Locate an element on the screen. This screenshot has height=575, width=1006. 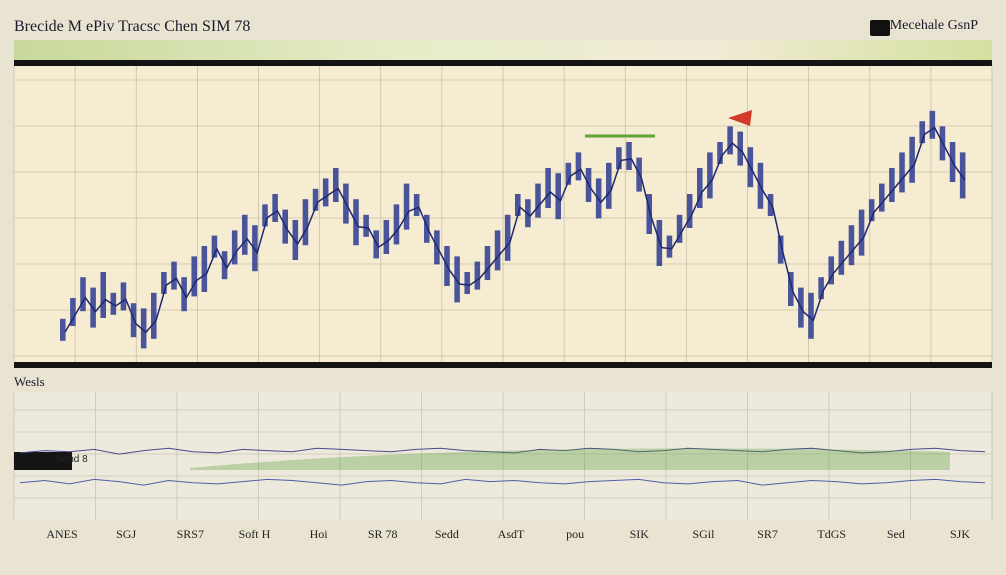
x-tick-label: pou is located at coordinates (575, 534).